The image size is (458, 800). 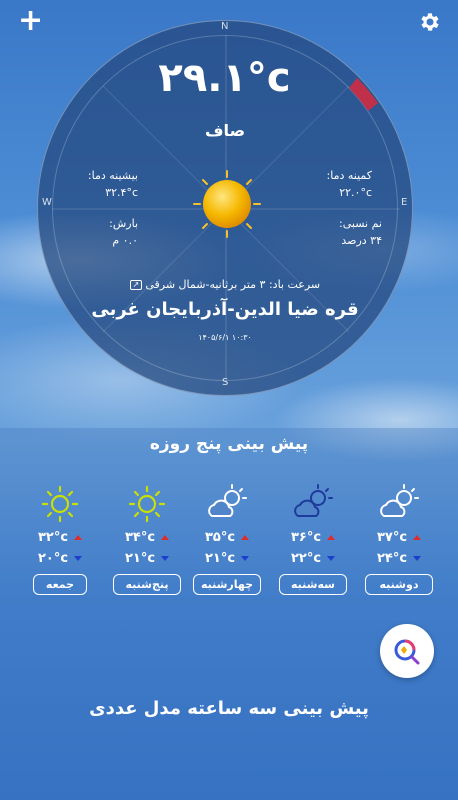 What do you see at coordinates (123, 223) in the screenshot?
I see `rain-label: بارش:` at bounding box center [123, 223].